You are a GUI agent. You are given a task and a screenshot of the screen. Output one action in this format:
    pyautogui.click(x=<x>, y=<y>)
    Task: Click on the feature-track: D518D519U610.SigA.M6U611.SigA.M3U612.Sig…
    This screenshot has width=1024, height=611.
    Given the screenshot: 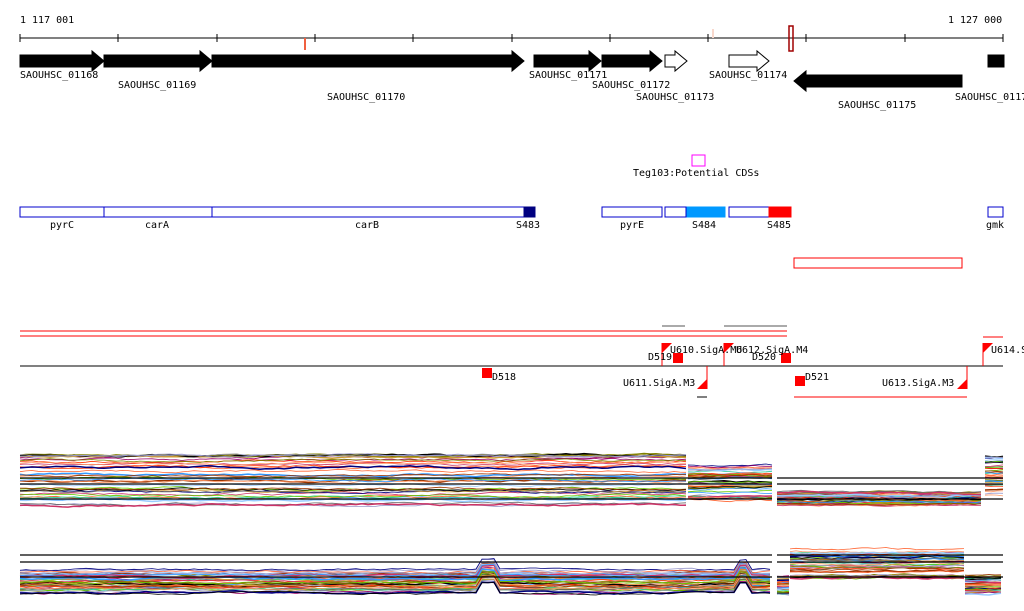 What is the action you would take?
    pyautogui.click(x=522, y=361)
    